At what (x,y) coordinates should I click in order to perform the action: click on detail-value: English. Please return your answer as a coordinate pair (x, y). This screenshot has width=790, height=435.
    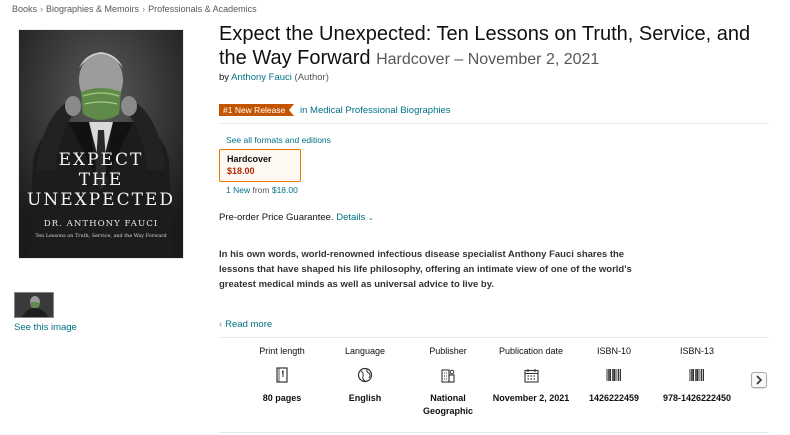
    Looking at the image, I should click on (365, 398).